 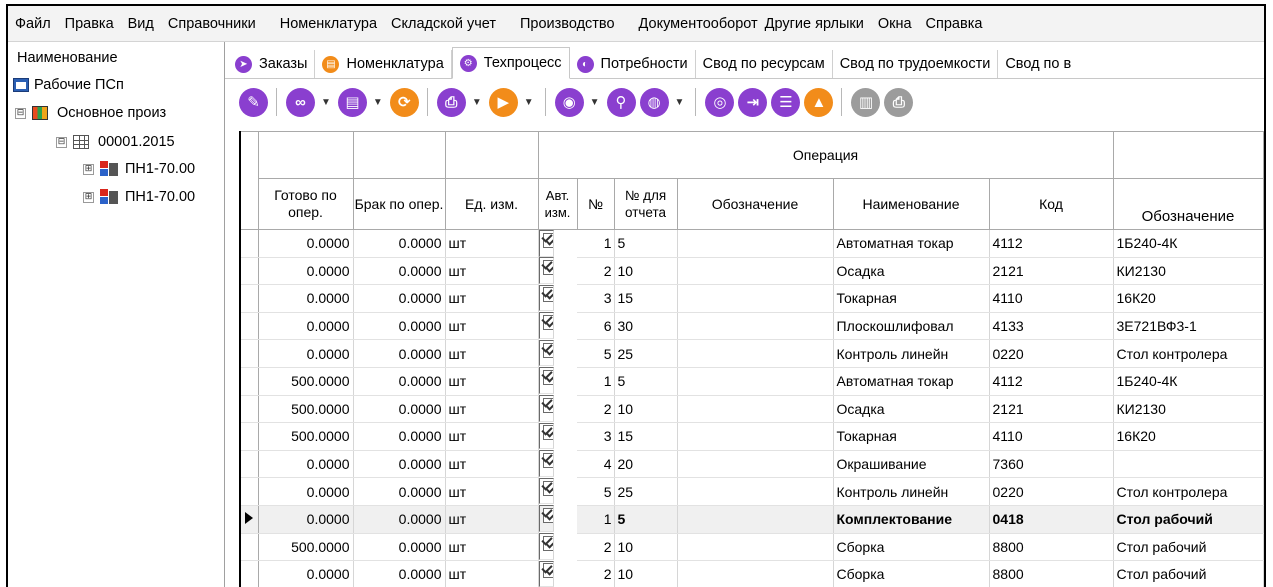 What do you see at coordinates (569, 102) in the screenshot?
I see `view-icon: ◉` at bounding box center [569, 102].